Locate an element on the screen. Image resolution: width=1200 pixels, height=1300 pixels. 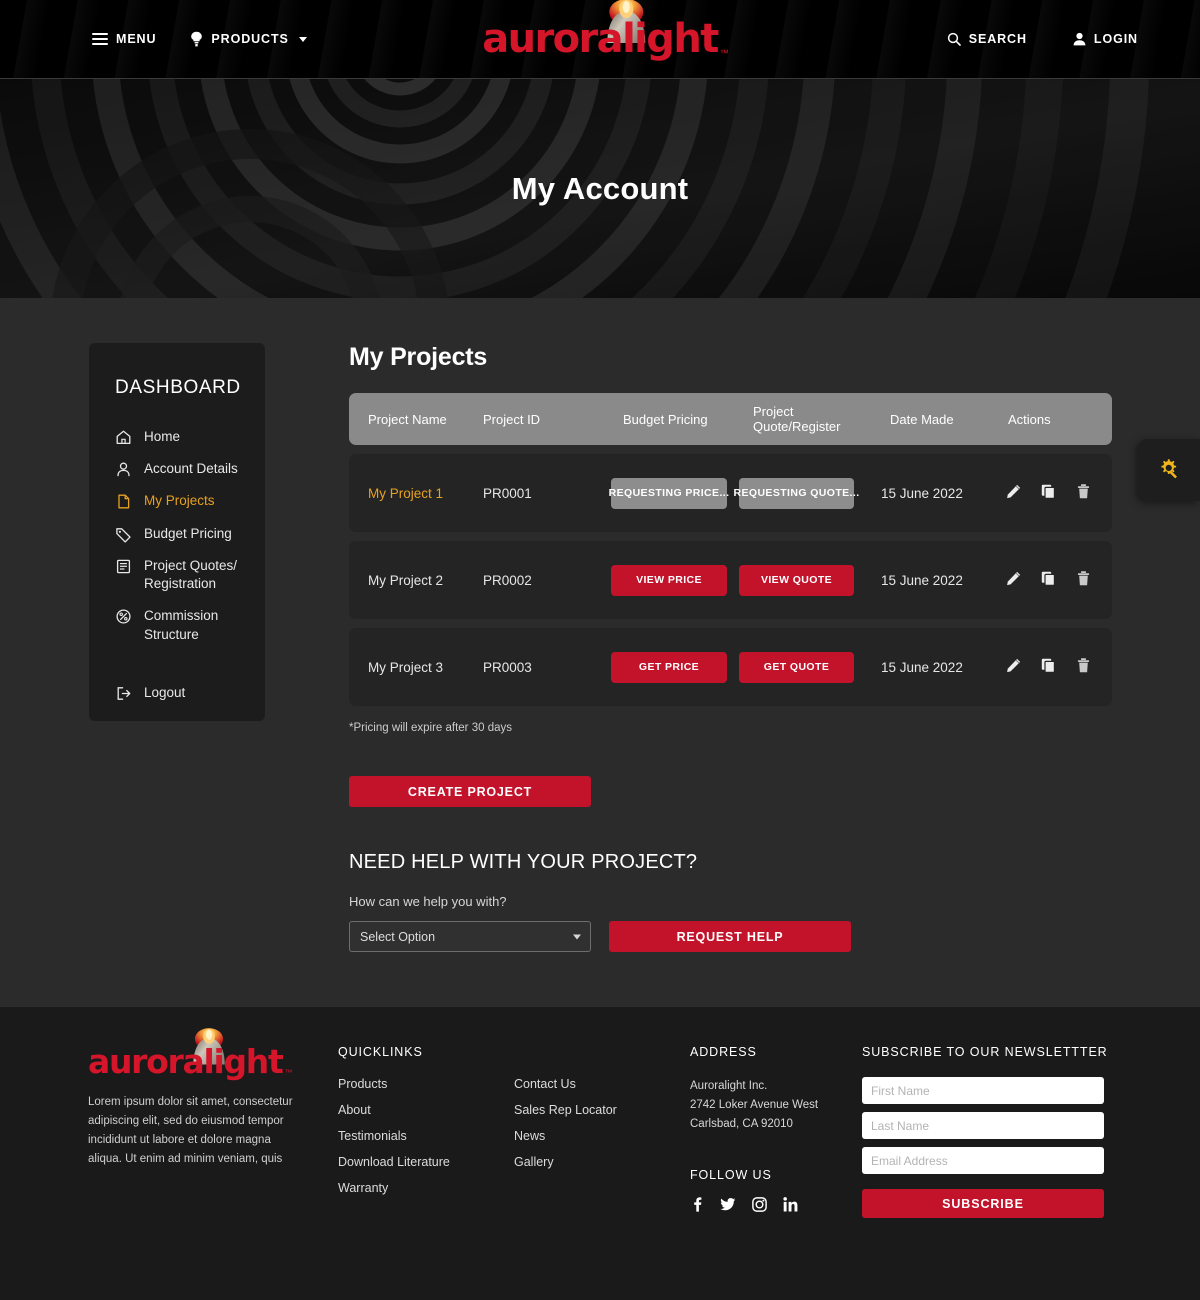
section-title: My Projects is located at coordinates (418, 357).